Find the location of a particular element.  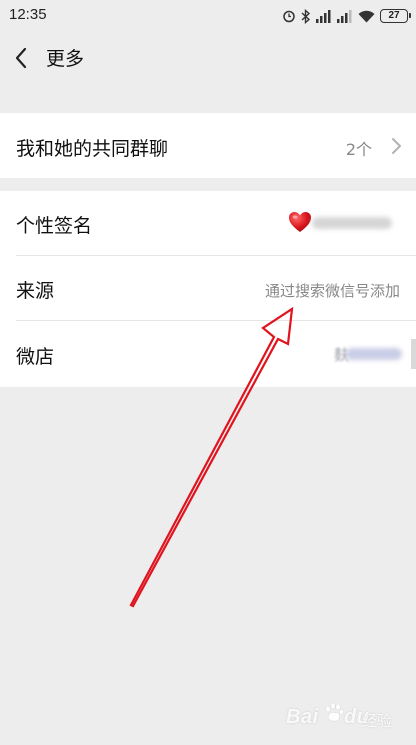

heart-icon is located at coordinates (300, 222).